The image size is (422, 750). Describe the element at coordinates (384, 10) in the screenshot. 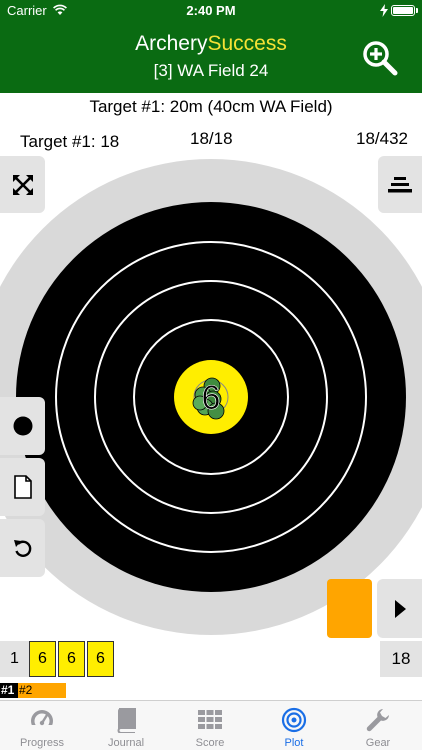

I see `charging-icon` at that location.